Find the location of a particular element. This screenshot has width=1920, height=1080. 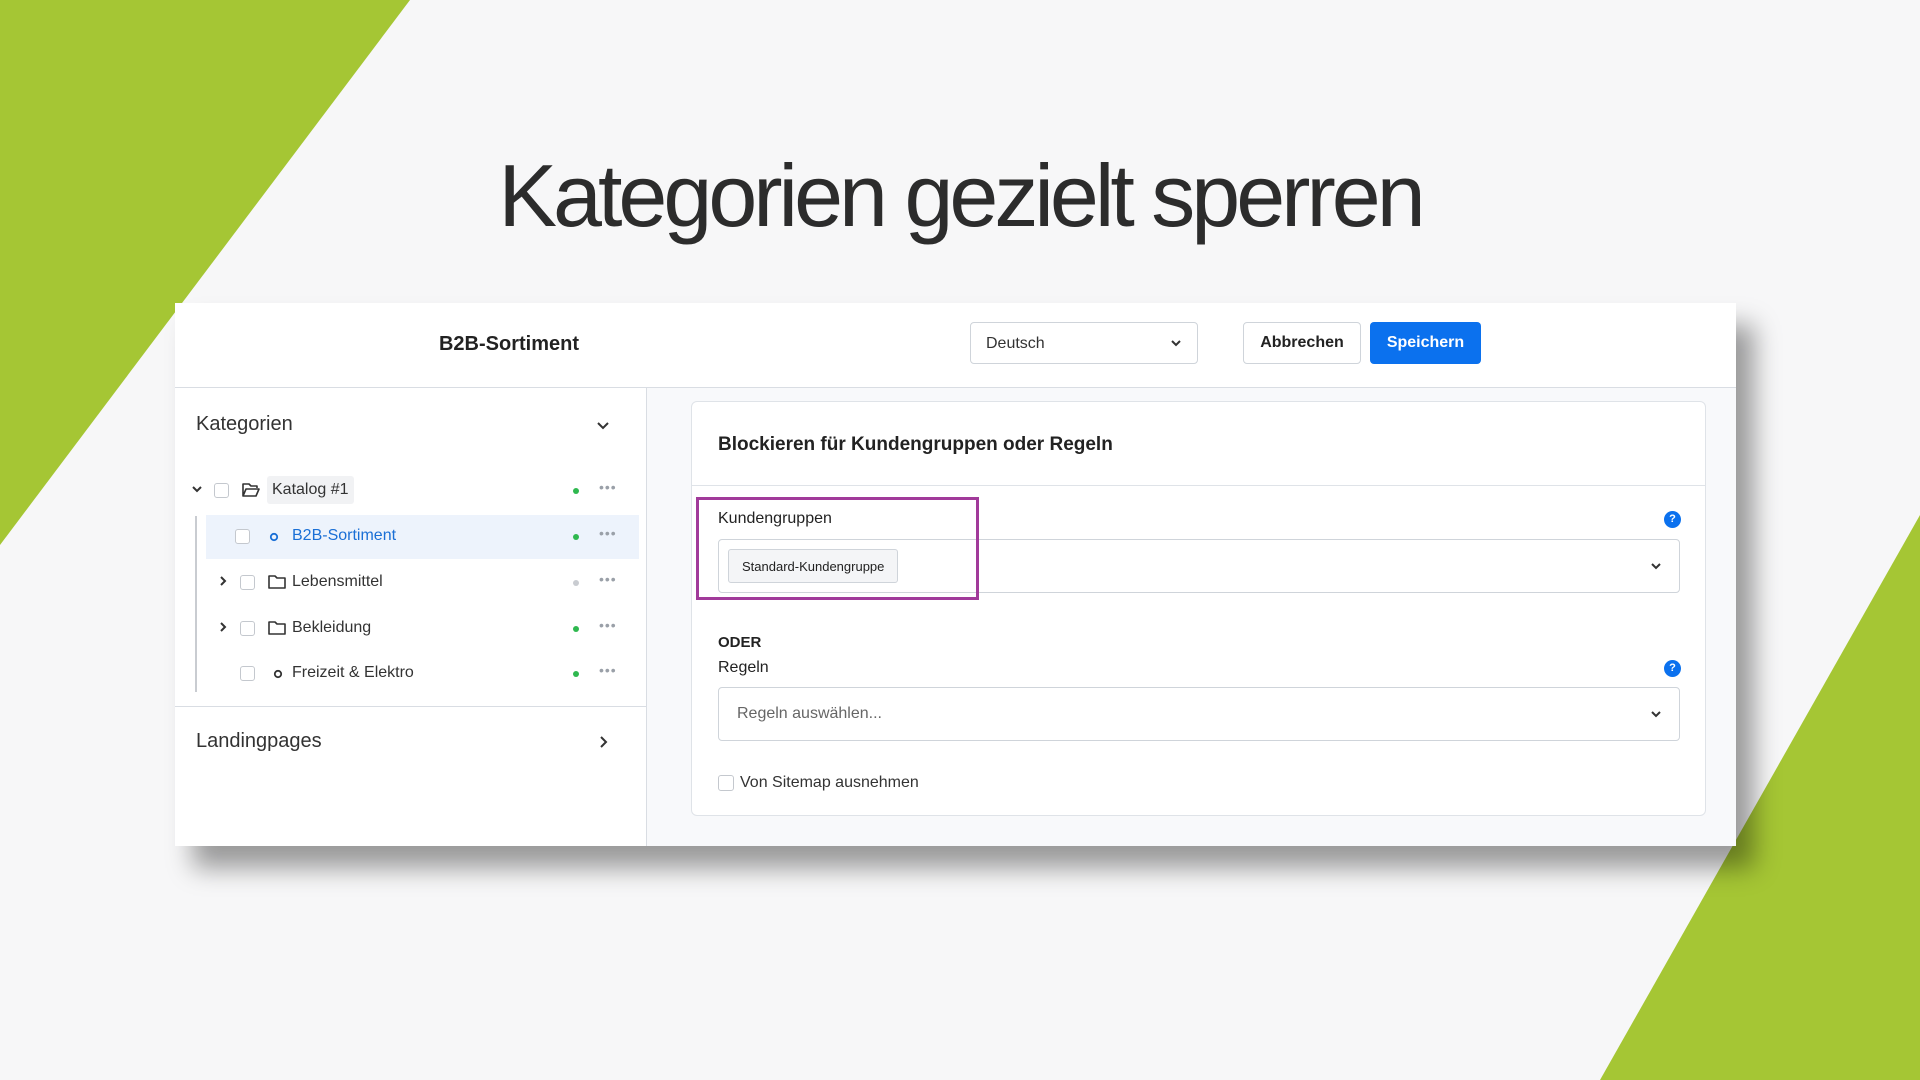

cancel-button: Abbrechen is located at coordinates (1302, 343).